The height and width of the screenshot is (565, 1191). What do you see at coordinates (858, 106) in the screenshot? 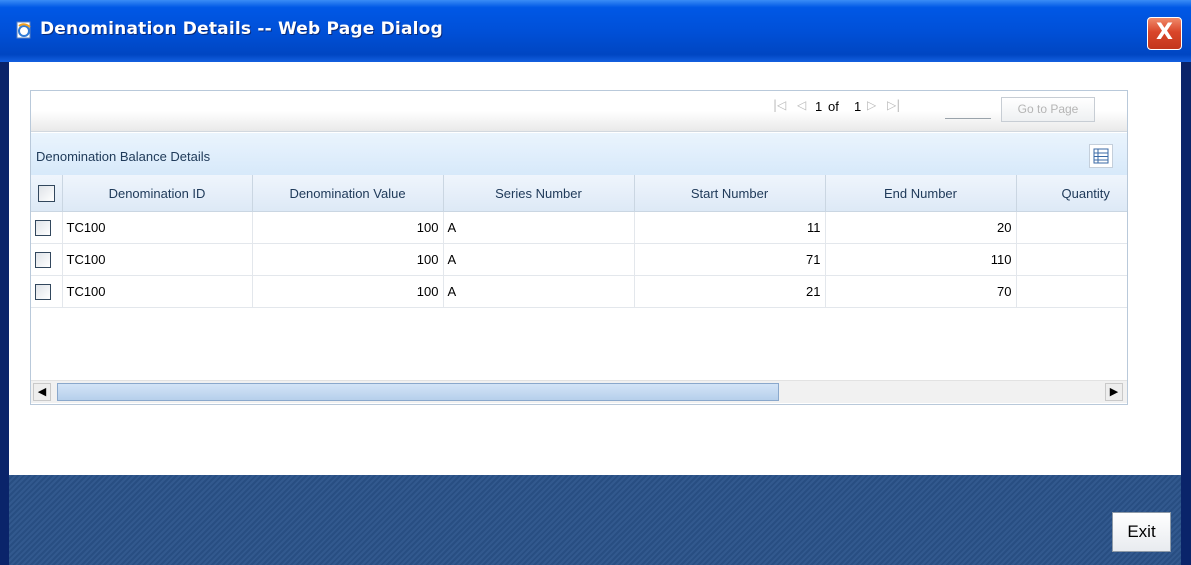
I see `total-pages: 1` at bounding box center [858, 106].